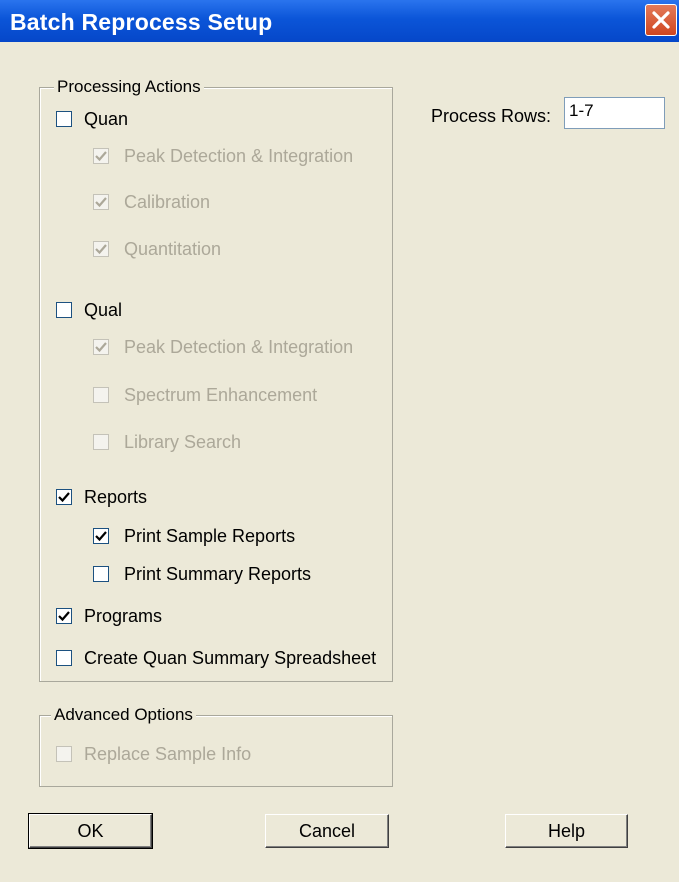 The image size is (679, 882). I want to click on quan-label: Quan, so click(106, 119).